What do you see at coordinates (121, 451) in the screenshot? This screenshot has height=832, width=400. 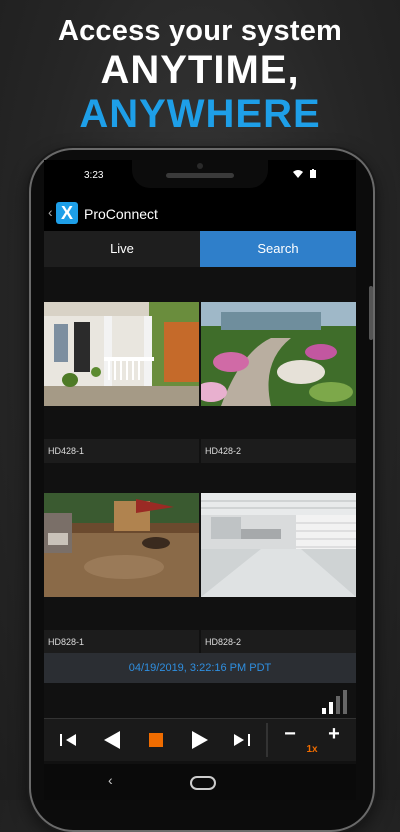 I see `camera-name: HD428-1` at bounding box center [121, 451].